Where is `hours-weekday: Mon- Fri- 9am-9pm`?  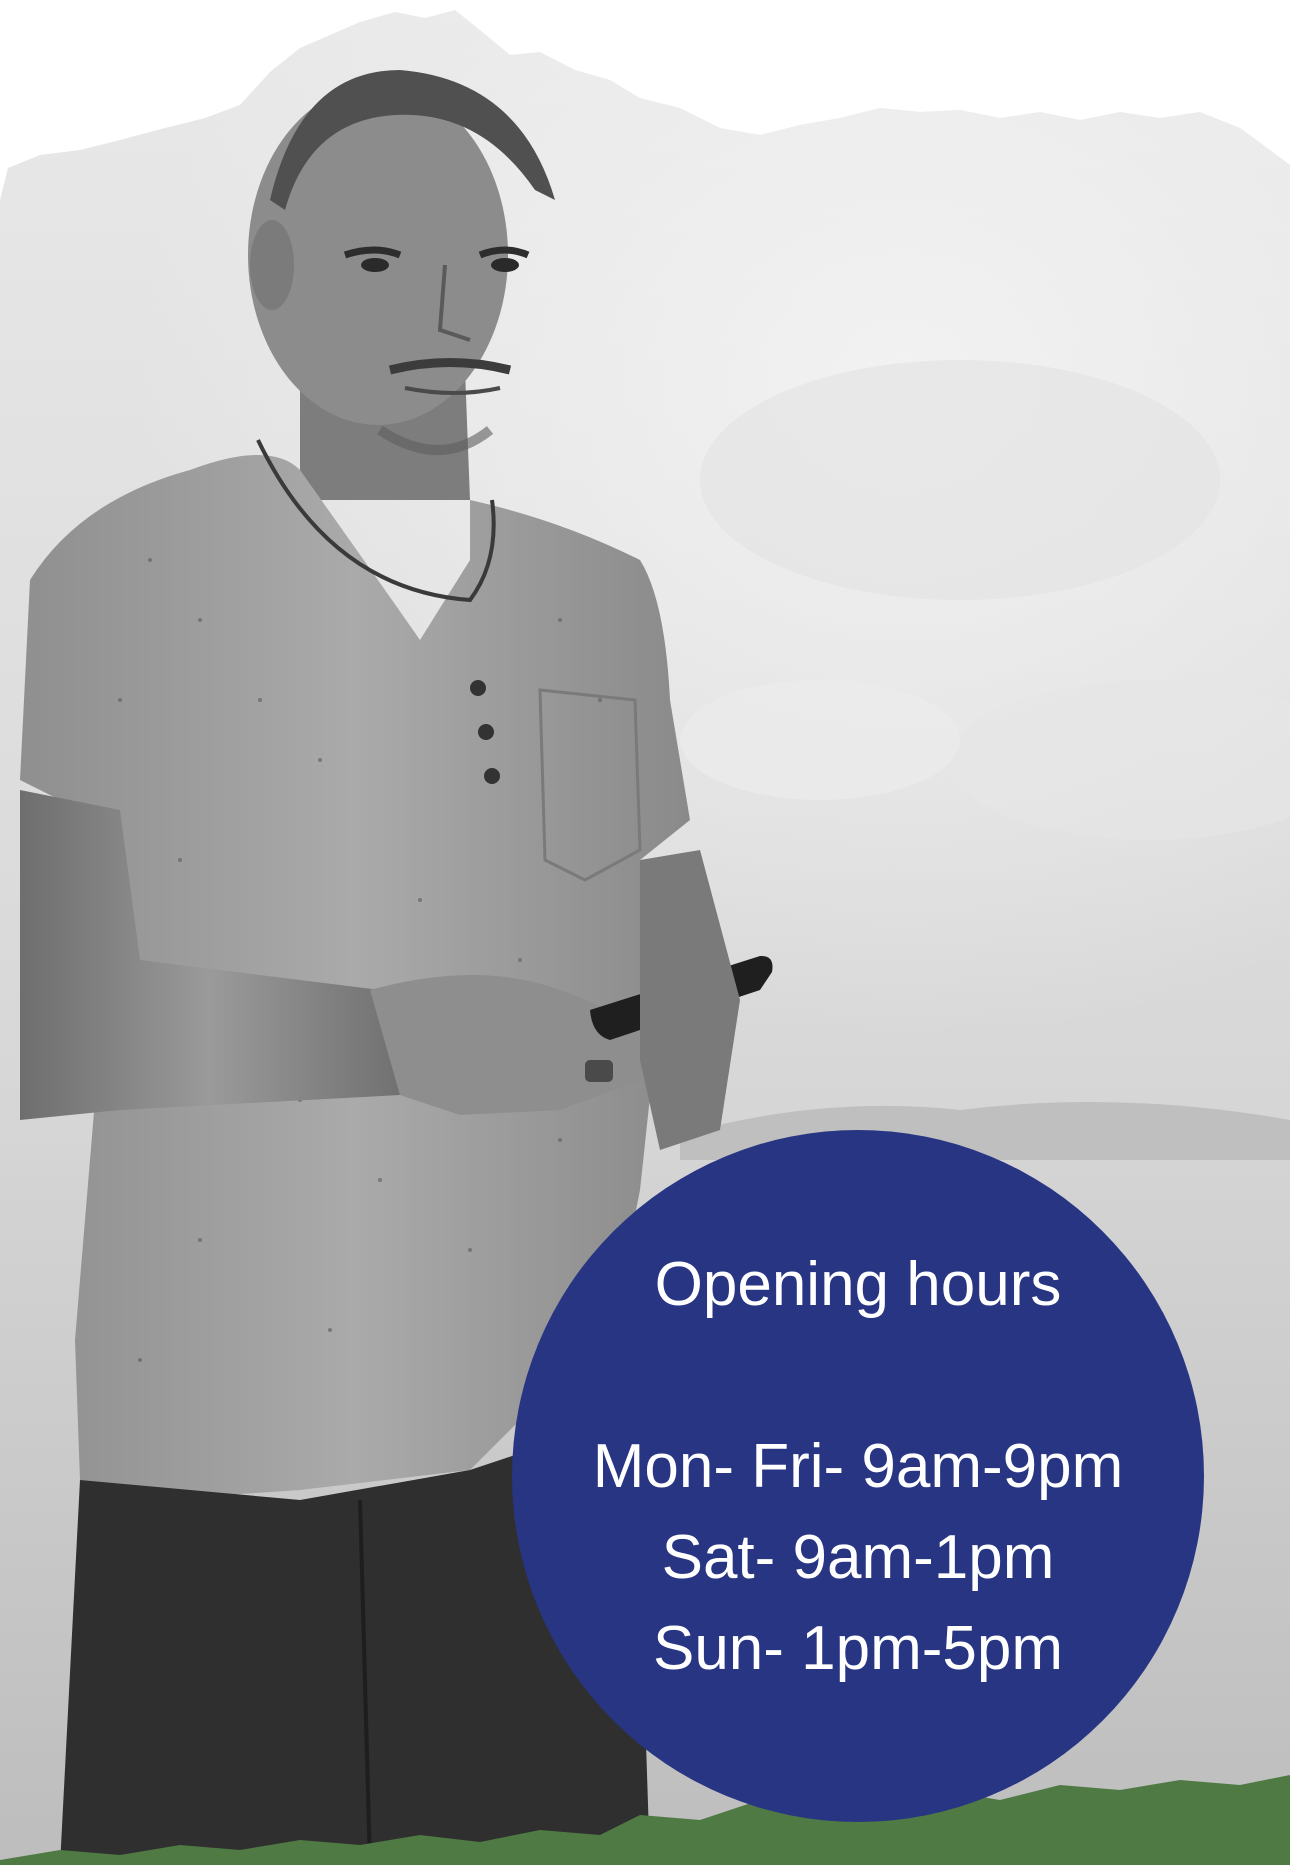 hours-weekday: Mon- Fri- 9am-9pm is located at coordinates (858, 1466).